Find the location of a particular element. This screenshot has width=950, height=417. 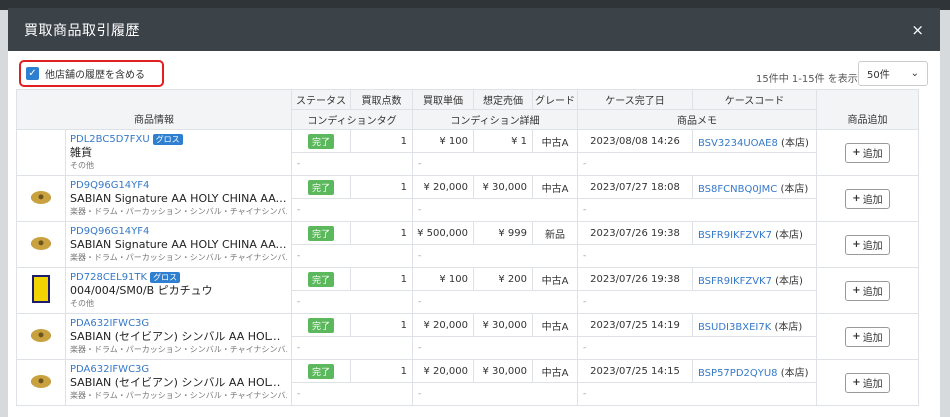

product-name: 004/004/SM0/B ピカチュウ is located at coordinates (141, 290).